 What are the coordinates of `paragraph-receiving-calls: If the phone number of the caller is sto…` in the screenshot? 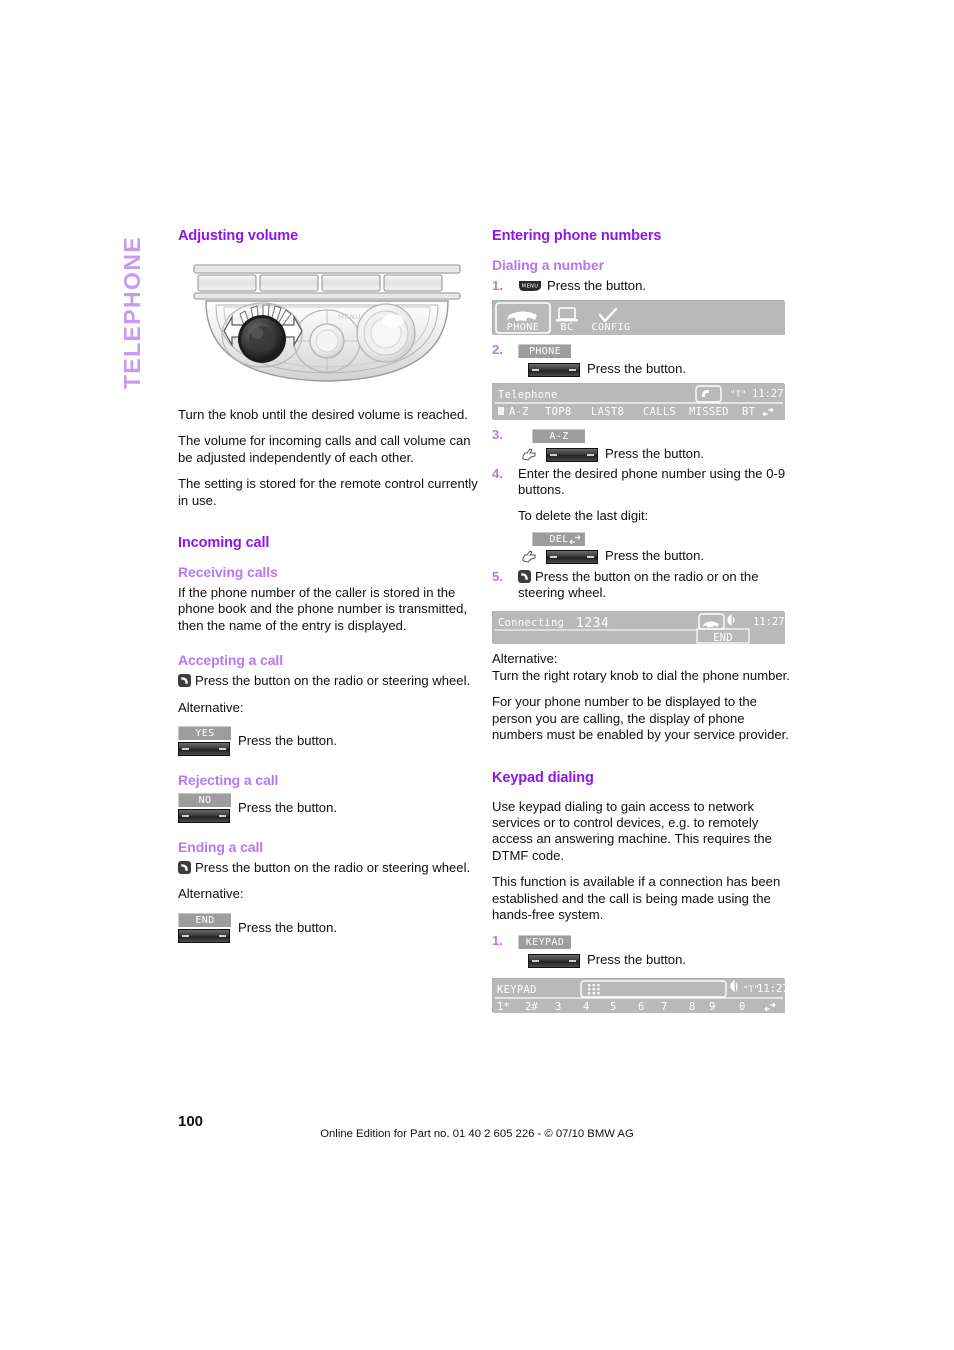 It's located at (322, 609).